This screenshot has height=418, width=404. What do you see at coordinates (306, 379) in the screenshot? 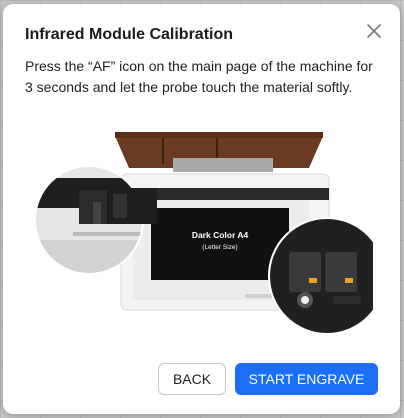
I see `start-engrave-button: START ENGRAVE` at bounding box center [306, 379].